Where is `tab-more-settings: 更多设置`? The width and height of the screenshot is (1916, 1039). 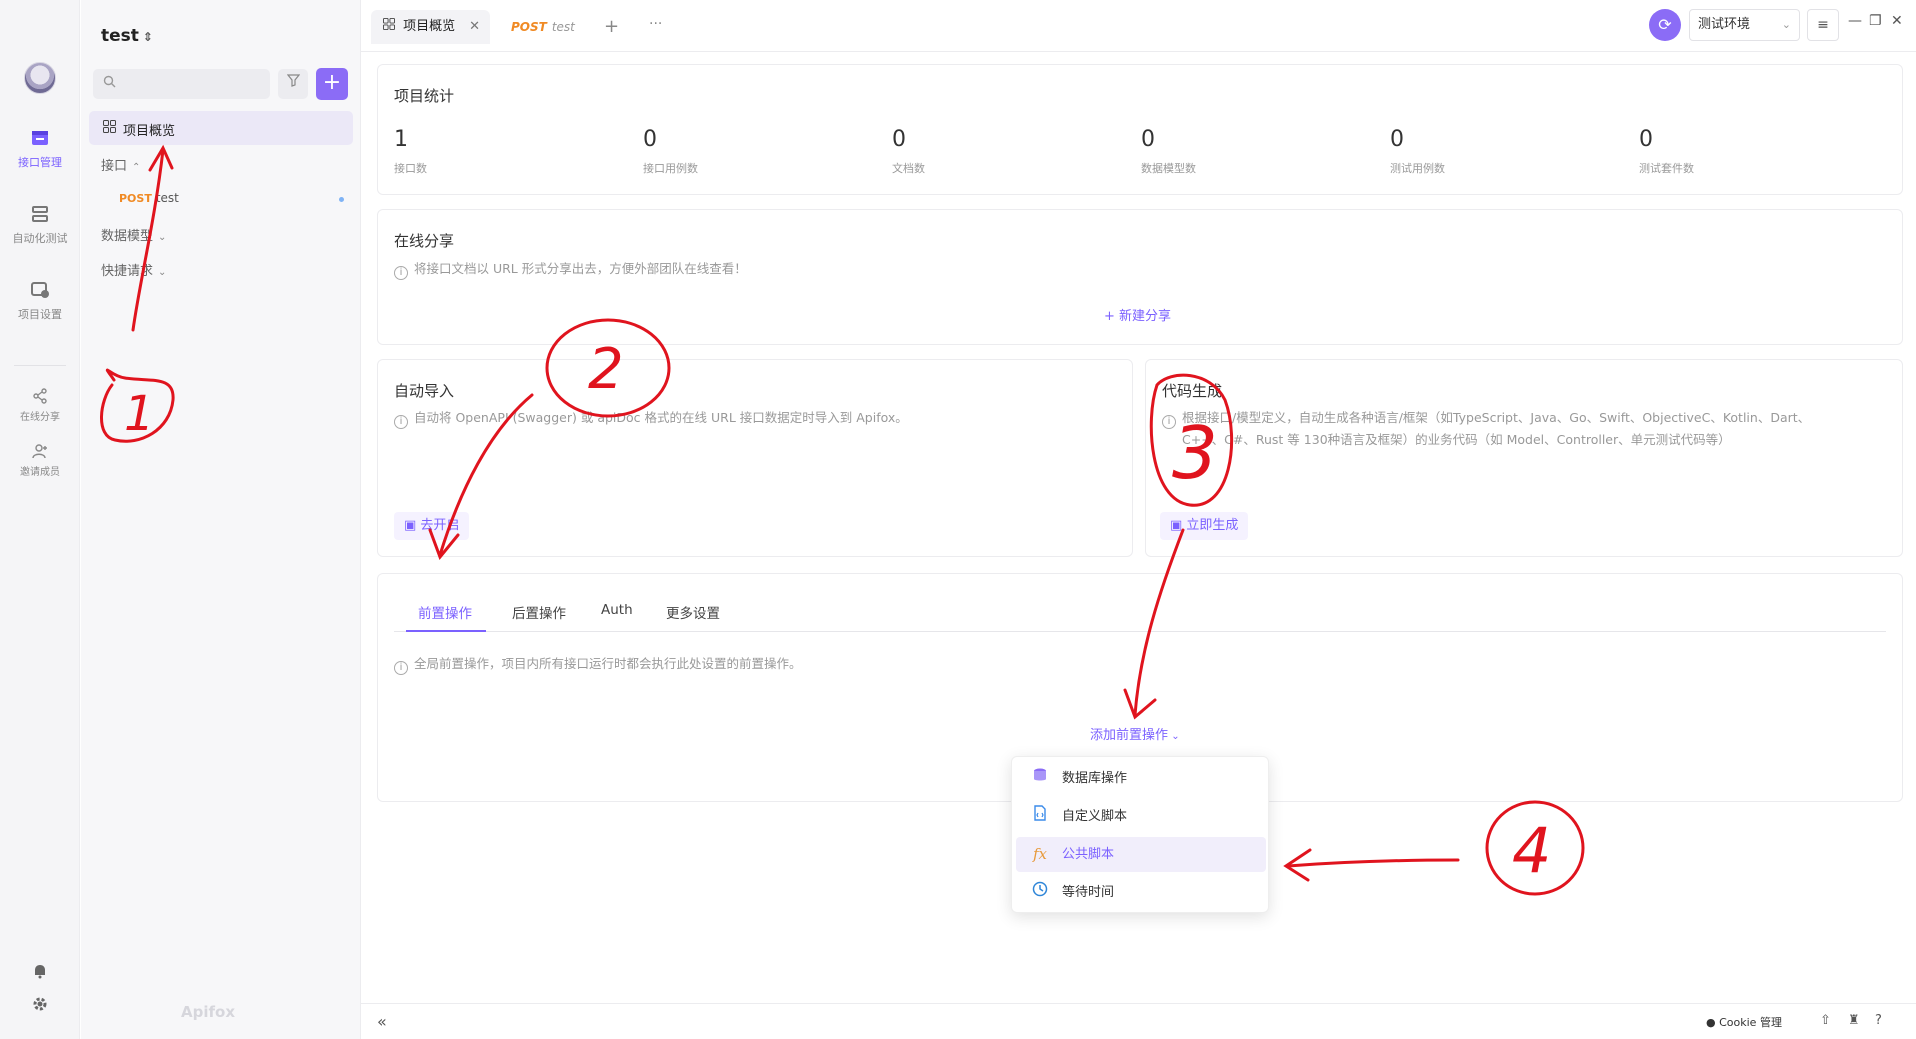
tab-more-settings: 更多设置 is located at coordinates (693, 612).